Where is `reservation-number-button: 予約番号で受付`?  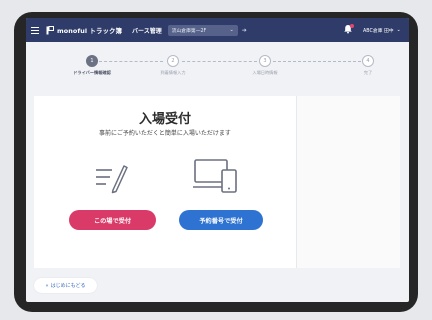 reservation-number-button: 予約番号で受付 is located at coordinates (221, 220).